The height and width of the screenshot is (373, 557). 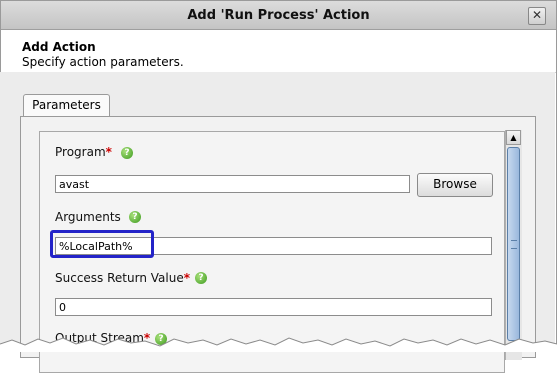 I want to click on window-title: Add 'Run Process' Action, so click(x=278, y=15).